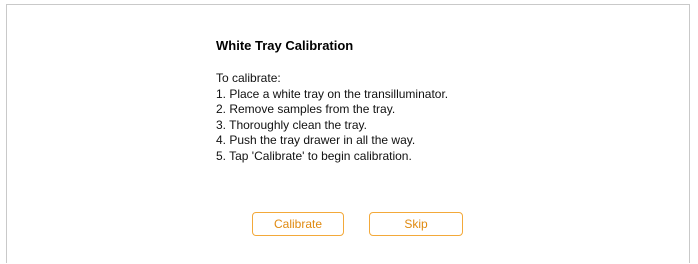 This screenshot has width=698, height=264. I want to click on instruction-step-2: 2. Remove samples from the tray., so click(306, 109).